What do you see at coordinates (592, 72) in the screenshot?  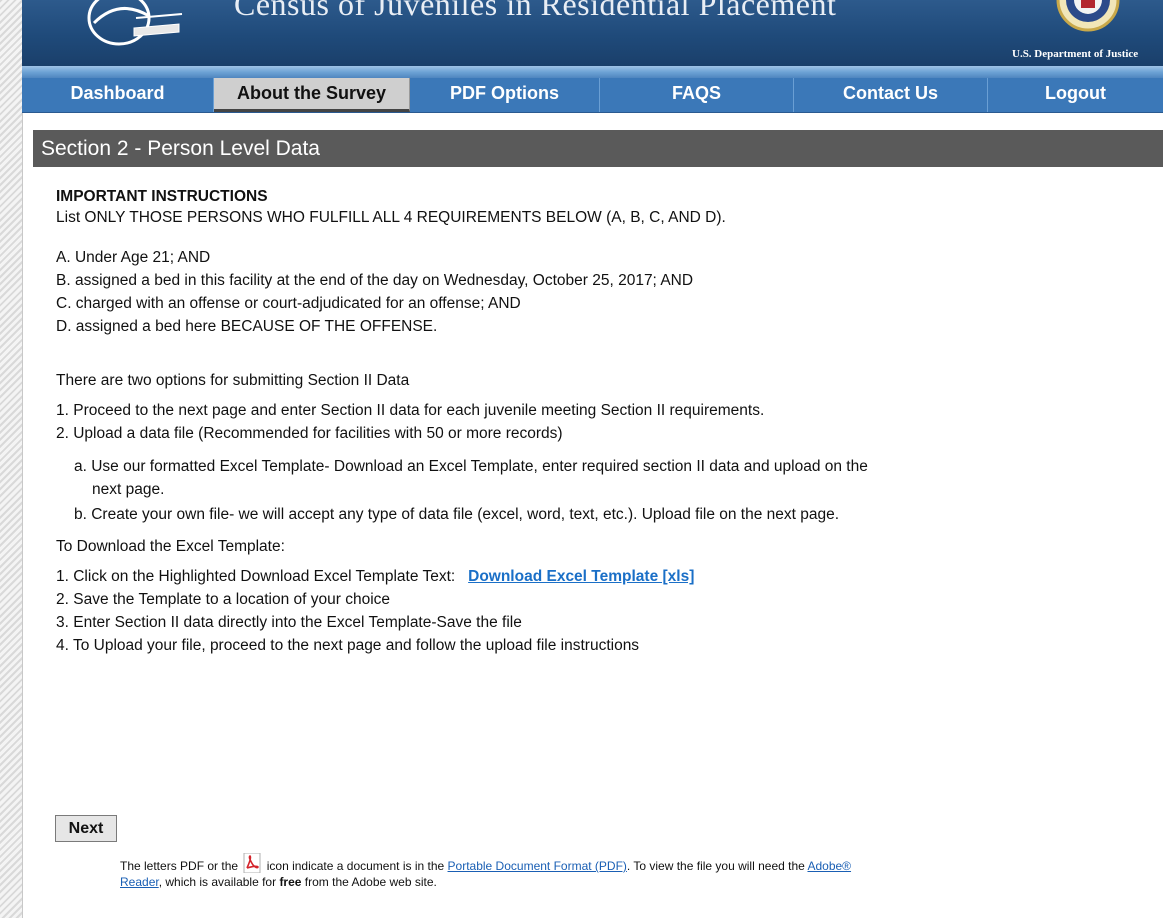 I see `nav-accent-bar` at bounding box center [592, 72].